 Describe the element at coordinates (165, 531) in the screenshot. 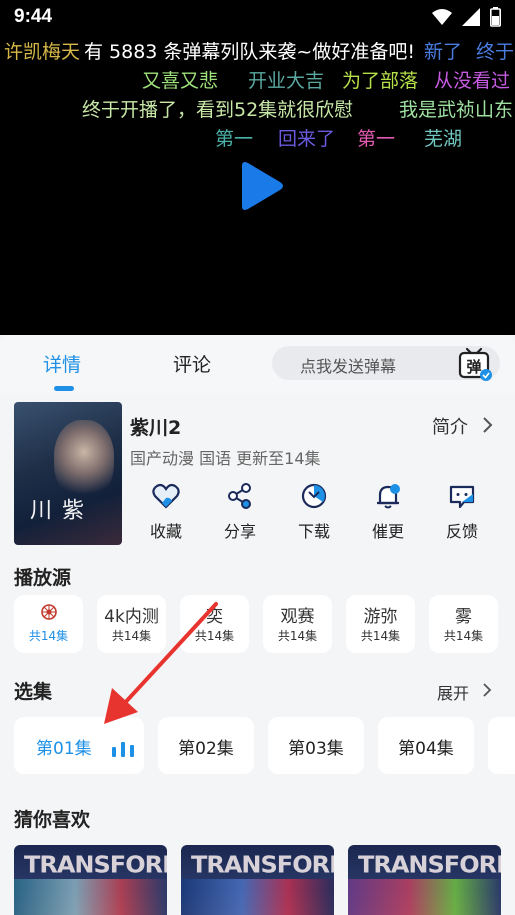

I see `favorite-label: 收藏` at that location.